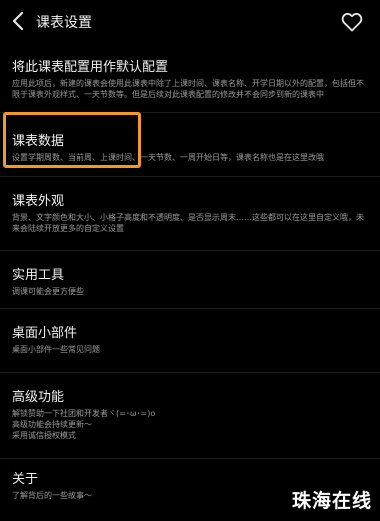 This screenshot has width=380, height=521. What do you see at coordinates (56, 349) in the screenshot?
I see `item-description: 桌面小部件一些常见问题` at bounding box center [56, 349].